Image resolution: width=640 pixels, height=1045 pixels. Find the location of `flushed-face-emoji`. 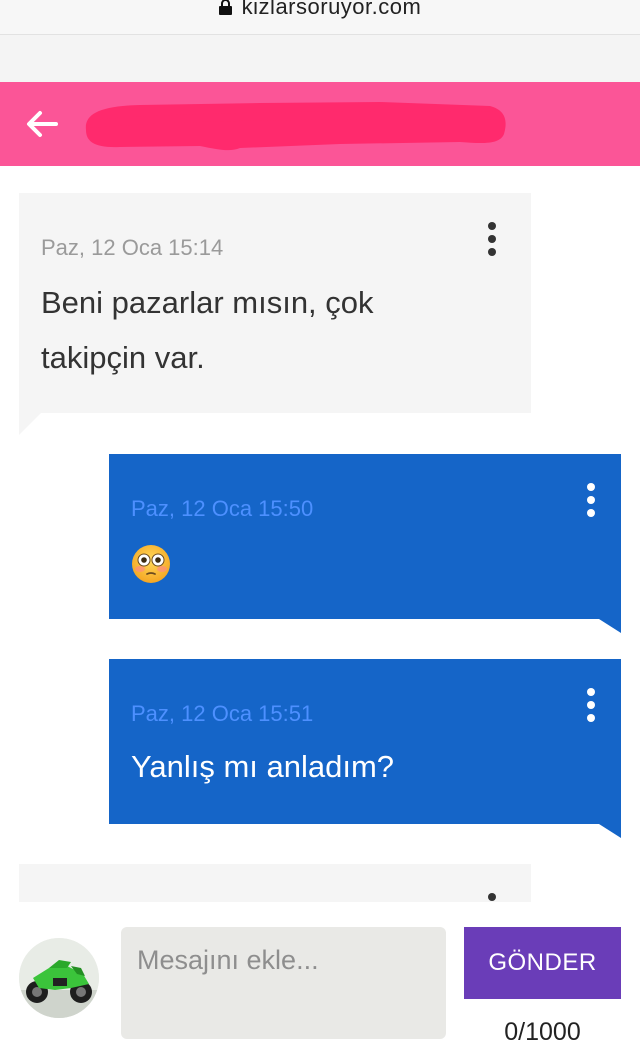

flushed-face-emoji is located at coordinates (151, 564).